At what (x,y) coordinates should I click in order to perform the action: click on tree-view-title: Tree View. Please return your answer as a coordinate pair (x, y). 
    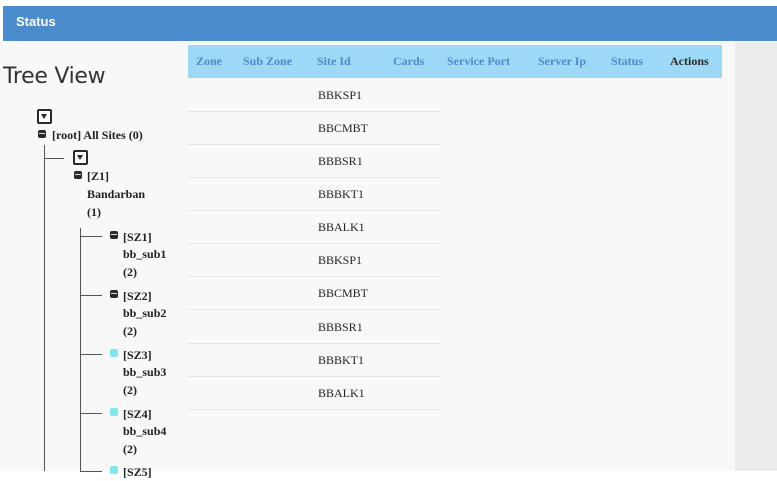
    Looking at the image, I should click on (54, 76).